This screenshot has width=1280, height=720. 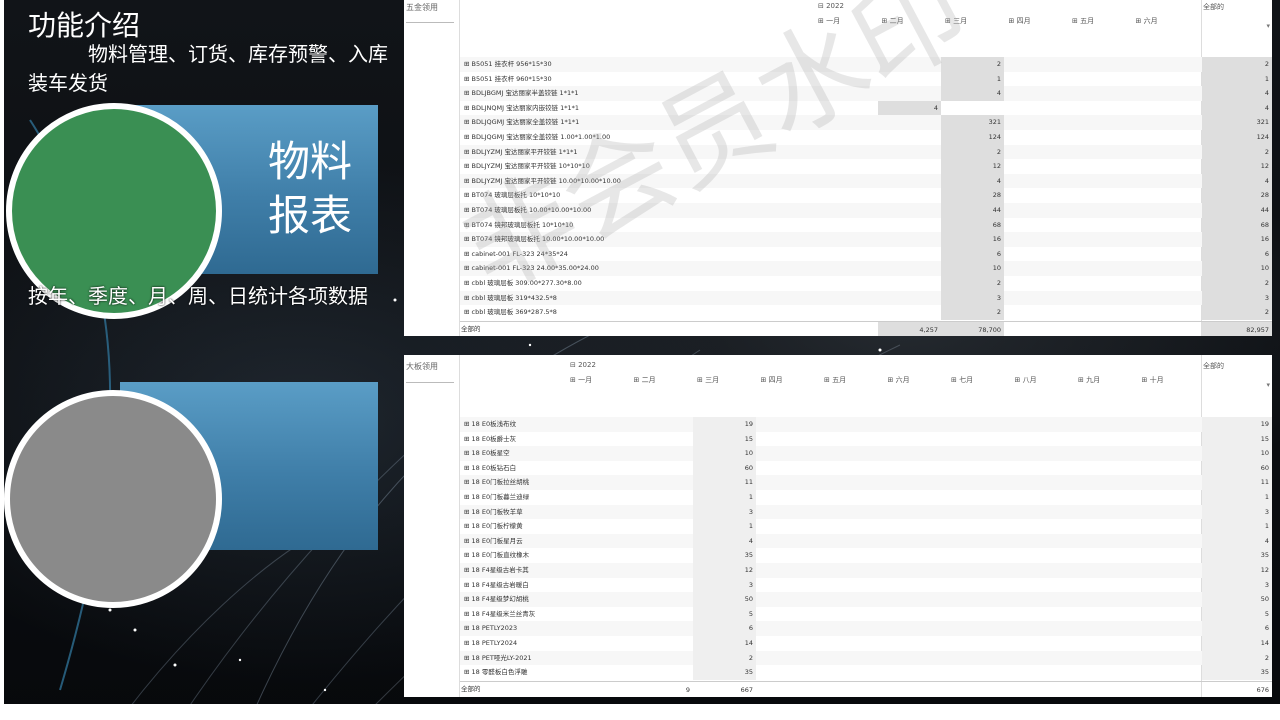 I want to click on gray-circle, so click(x=113, y=499).